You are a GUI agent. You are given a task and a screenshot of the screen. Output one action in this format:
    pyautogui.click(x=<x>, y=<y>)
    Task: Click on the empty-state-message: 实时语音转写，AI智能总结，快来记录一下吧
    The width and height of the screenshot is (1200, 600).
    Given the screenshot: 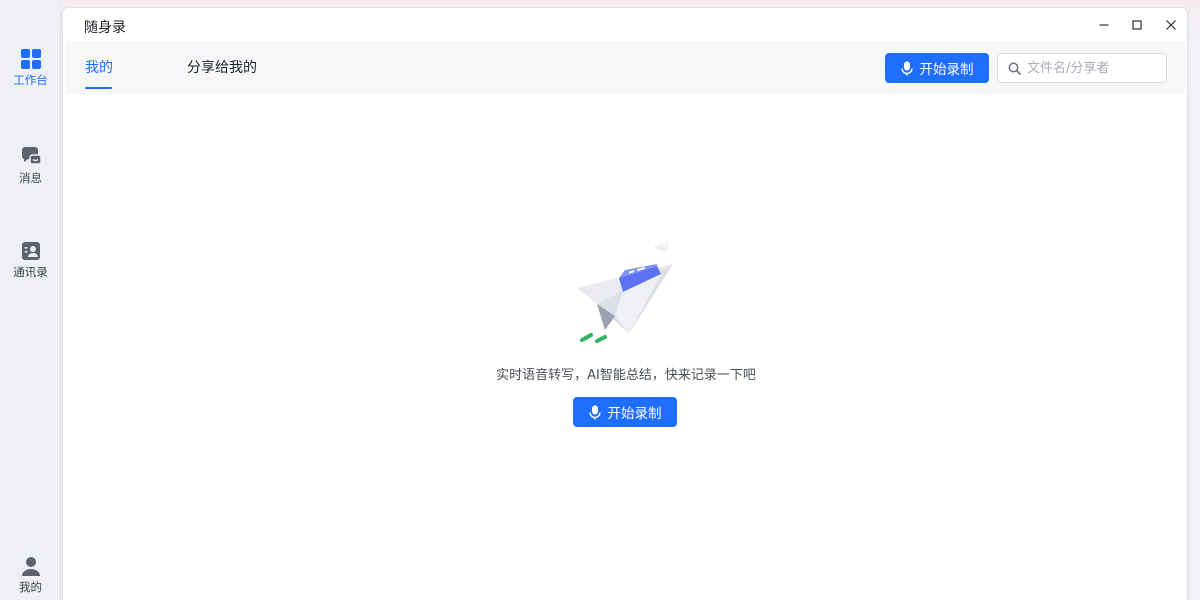 What is the action you would take?
    pyautogui.click(x=626, y=375)
    